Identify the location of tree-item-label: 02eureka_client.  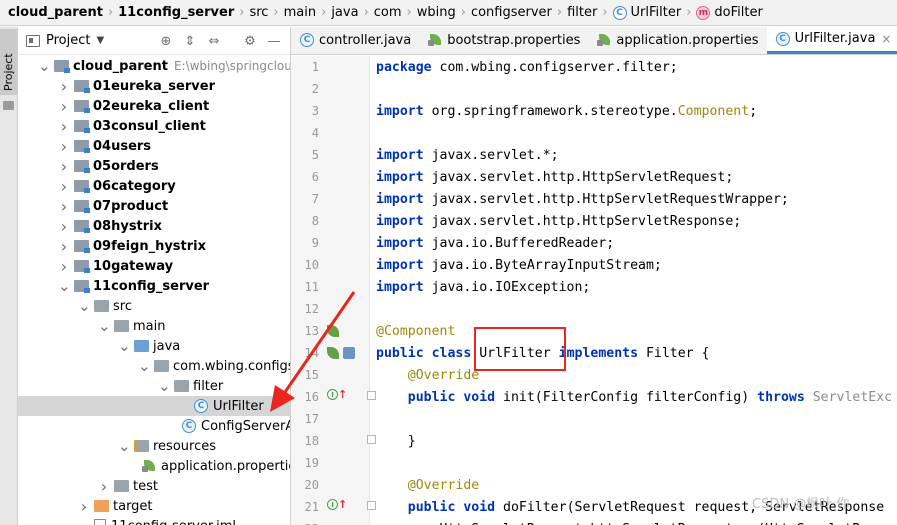
(151, 106).